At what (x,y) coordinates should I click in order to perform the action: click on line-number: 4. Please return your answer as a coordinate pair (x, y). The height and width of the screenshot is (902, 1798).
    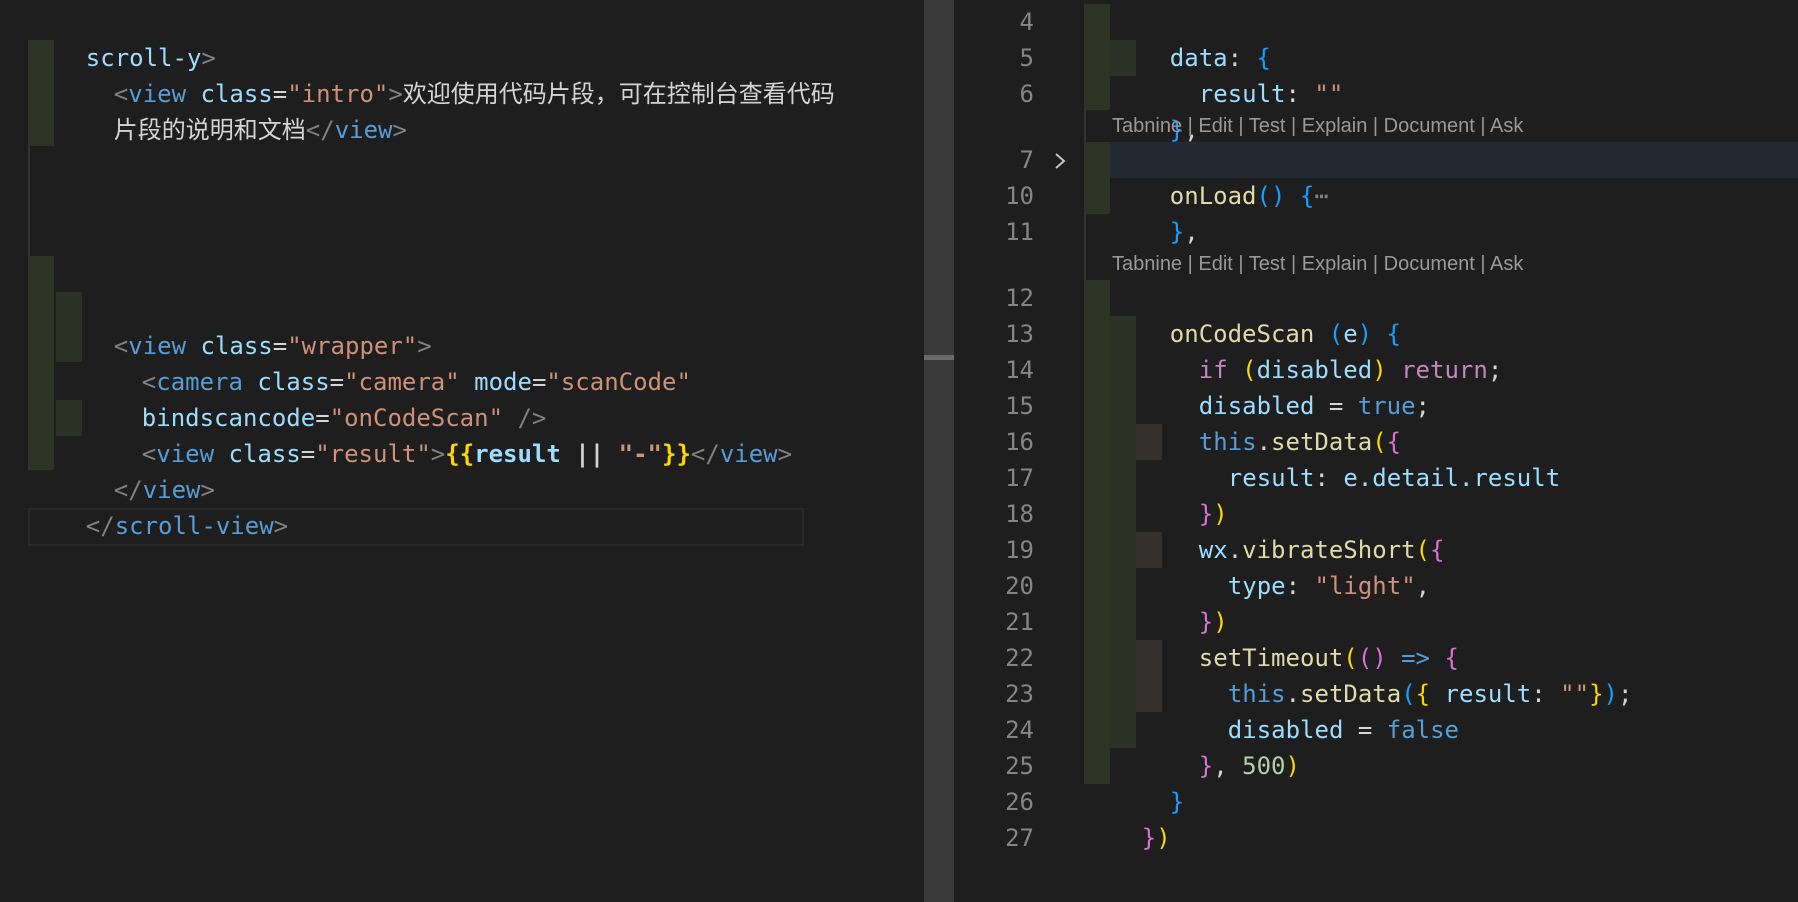
    Looking at the image, I should click on (1026, 22).